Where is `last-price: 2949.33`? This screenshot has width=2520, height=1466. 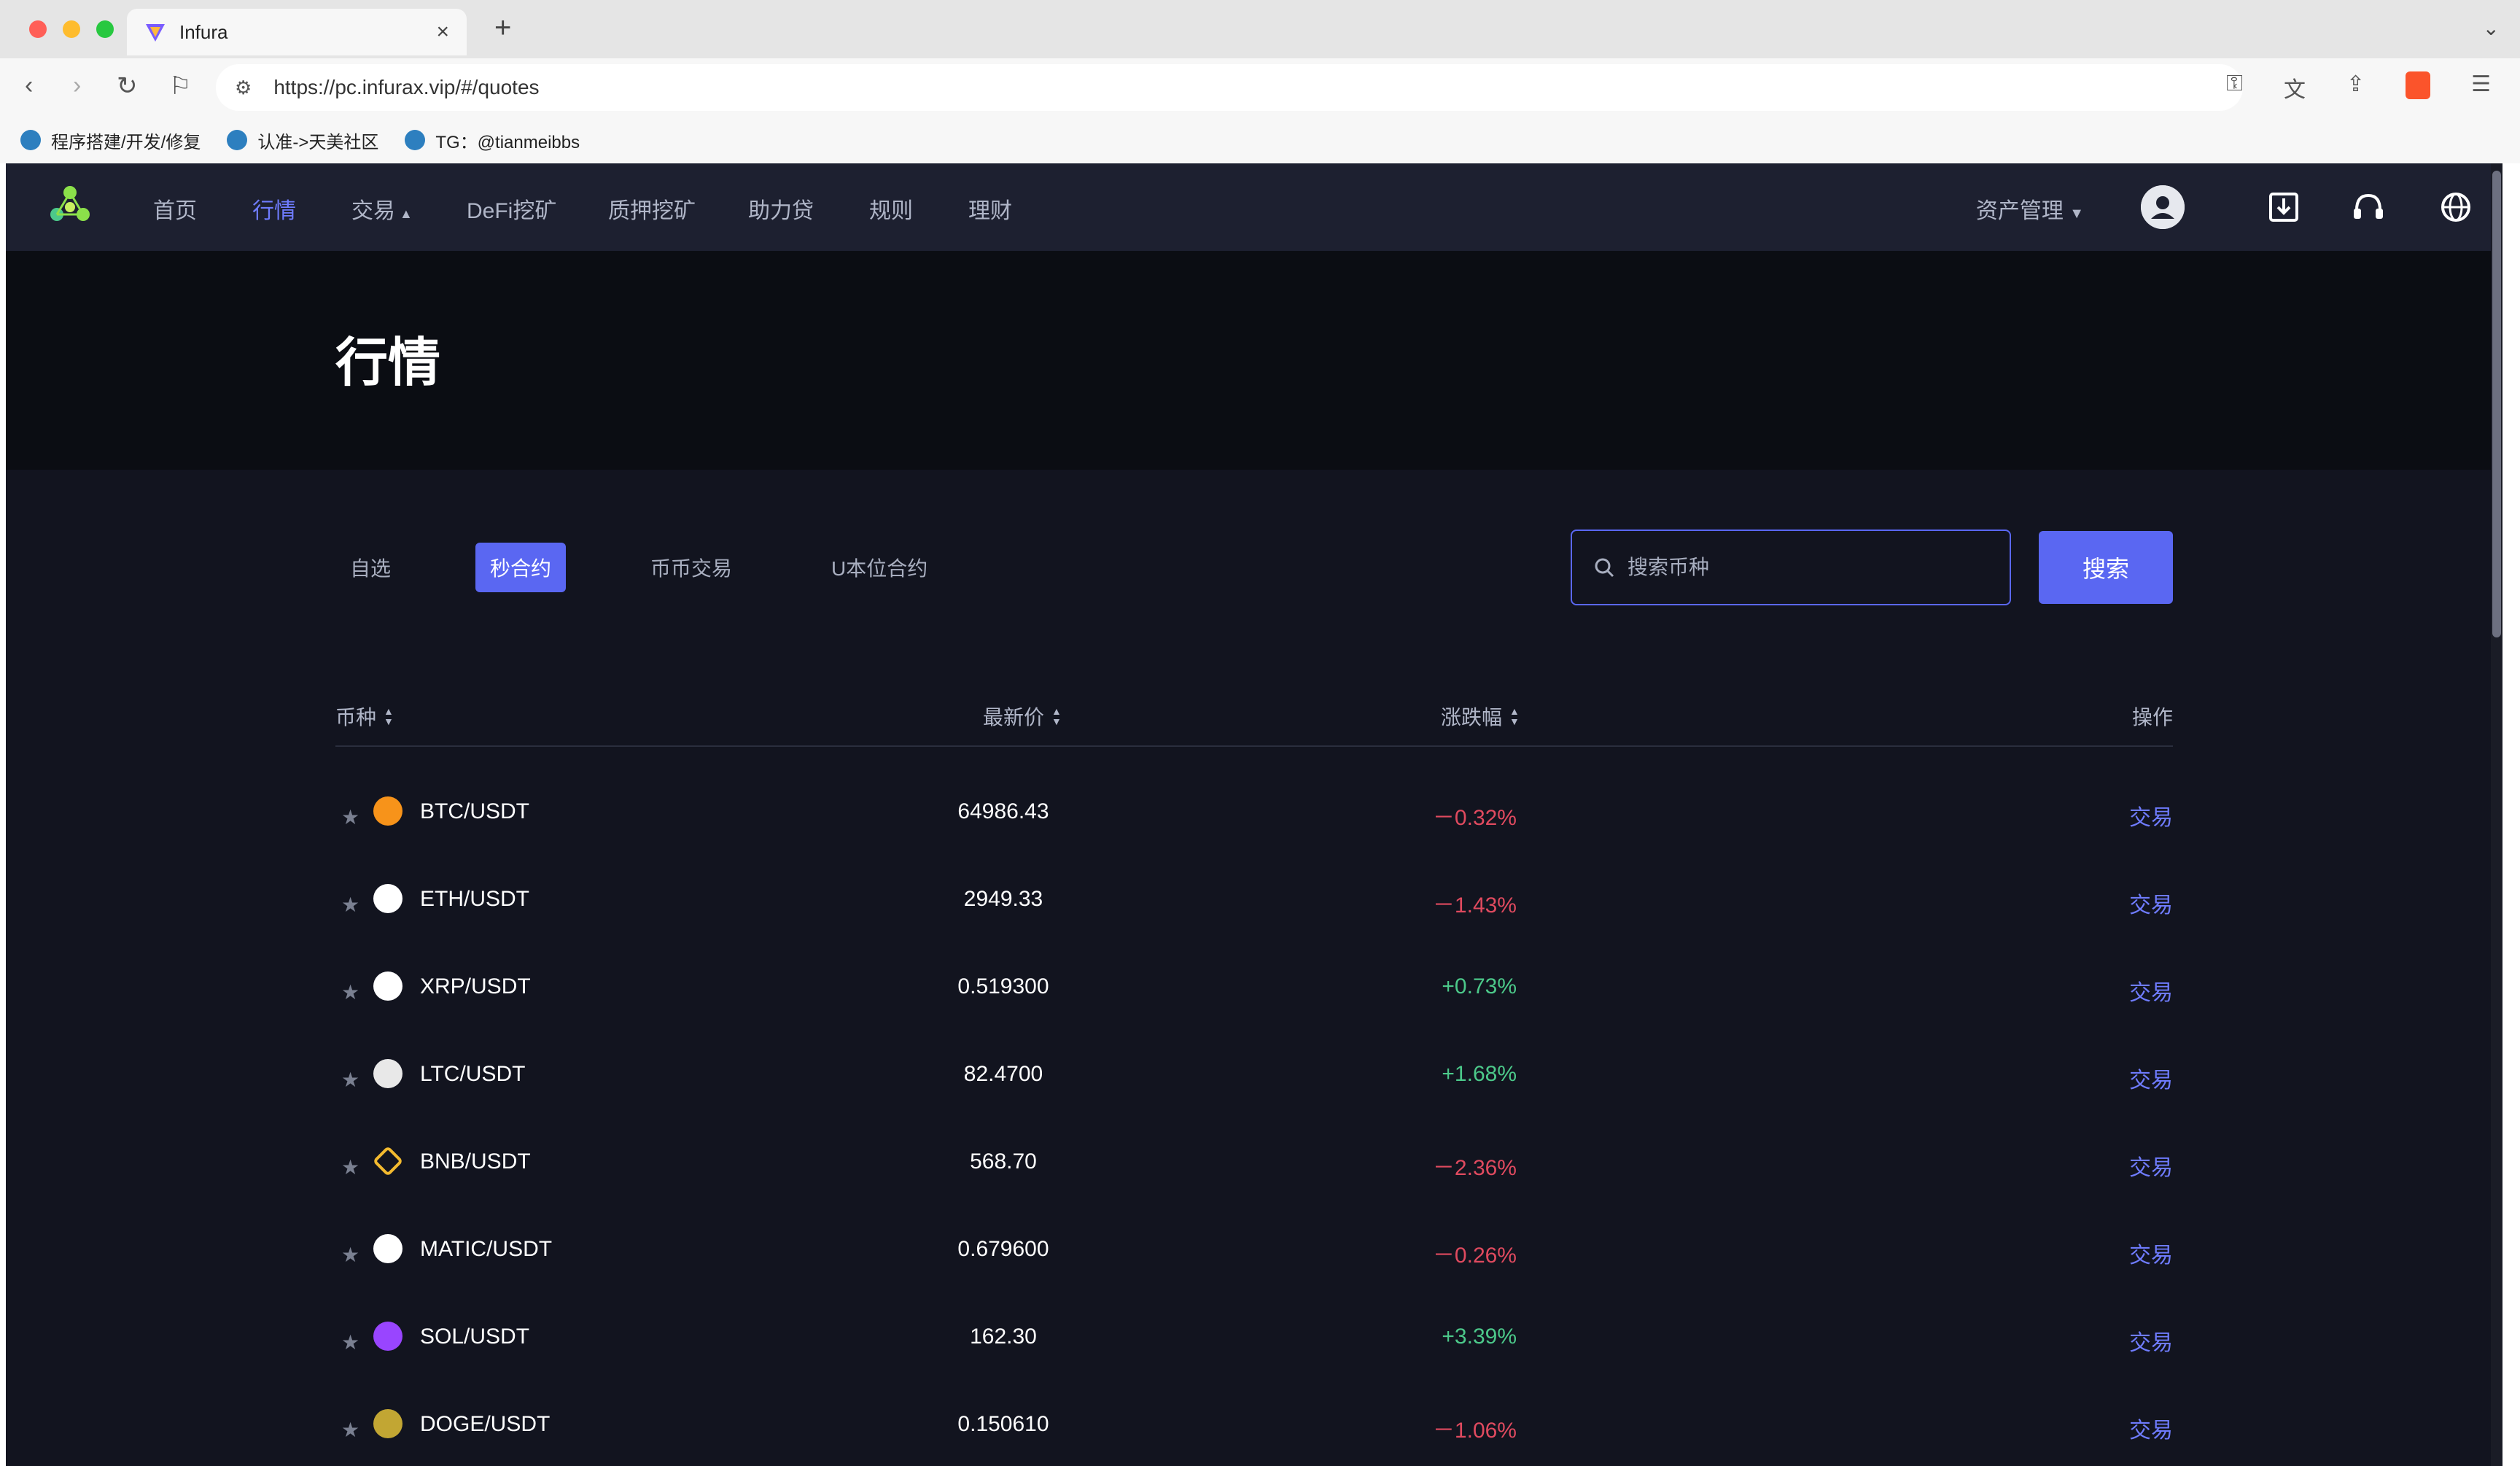
last-price: 2949.33 is located at coordinates (1003, 899).